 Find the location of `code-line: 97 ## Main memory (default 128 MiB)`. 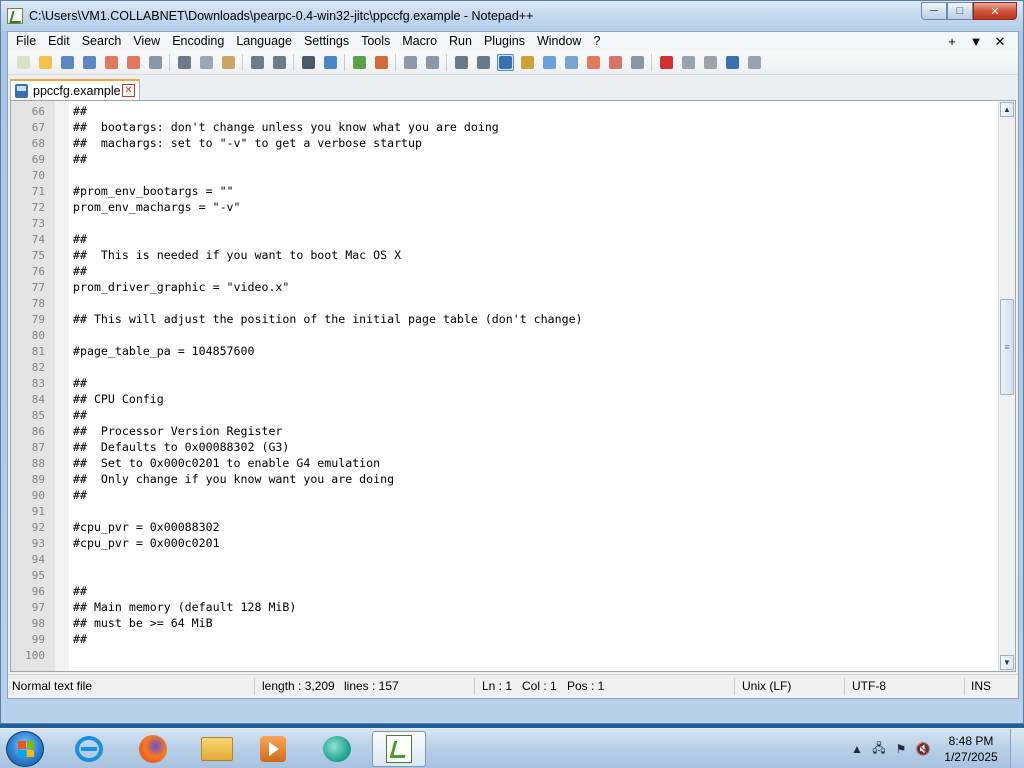

code-line: 97 ## Main memory (default 128 MiB) is located at coordinates (154, 607).